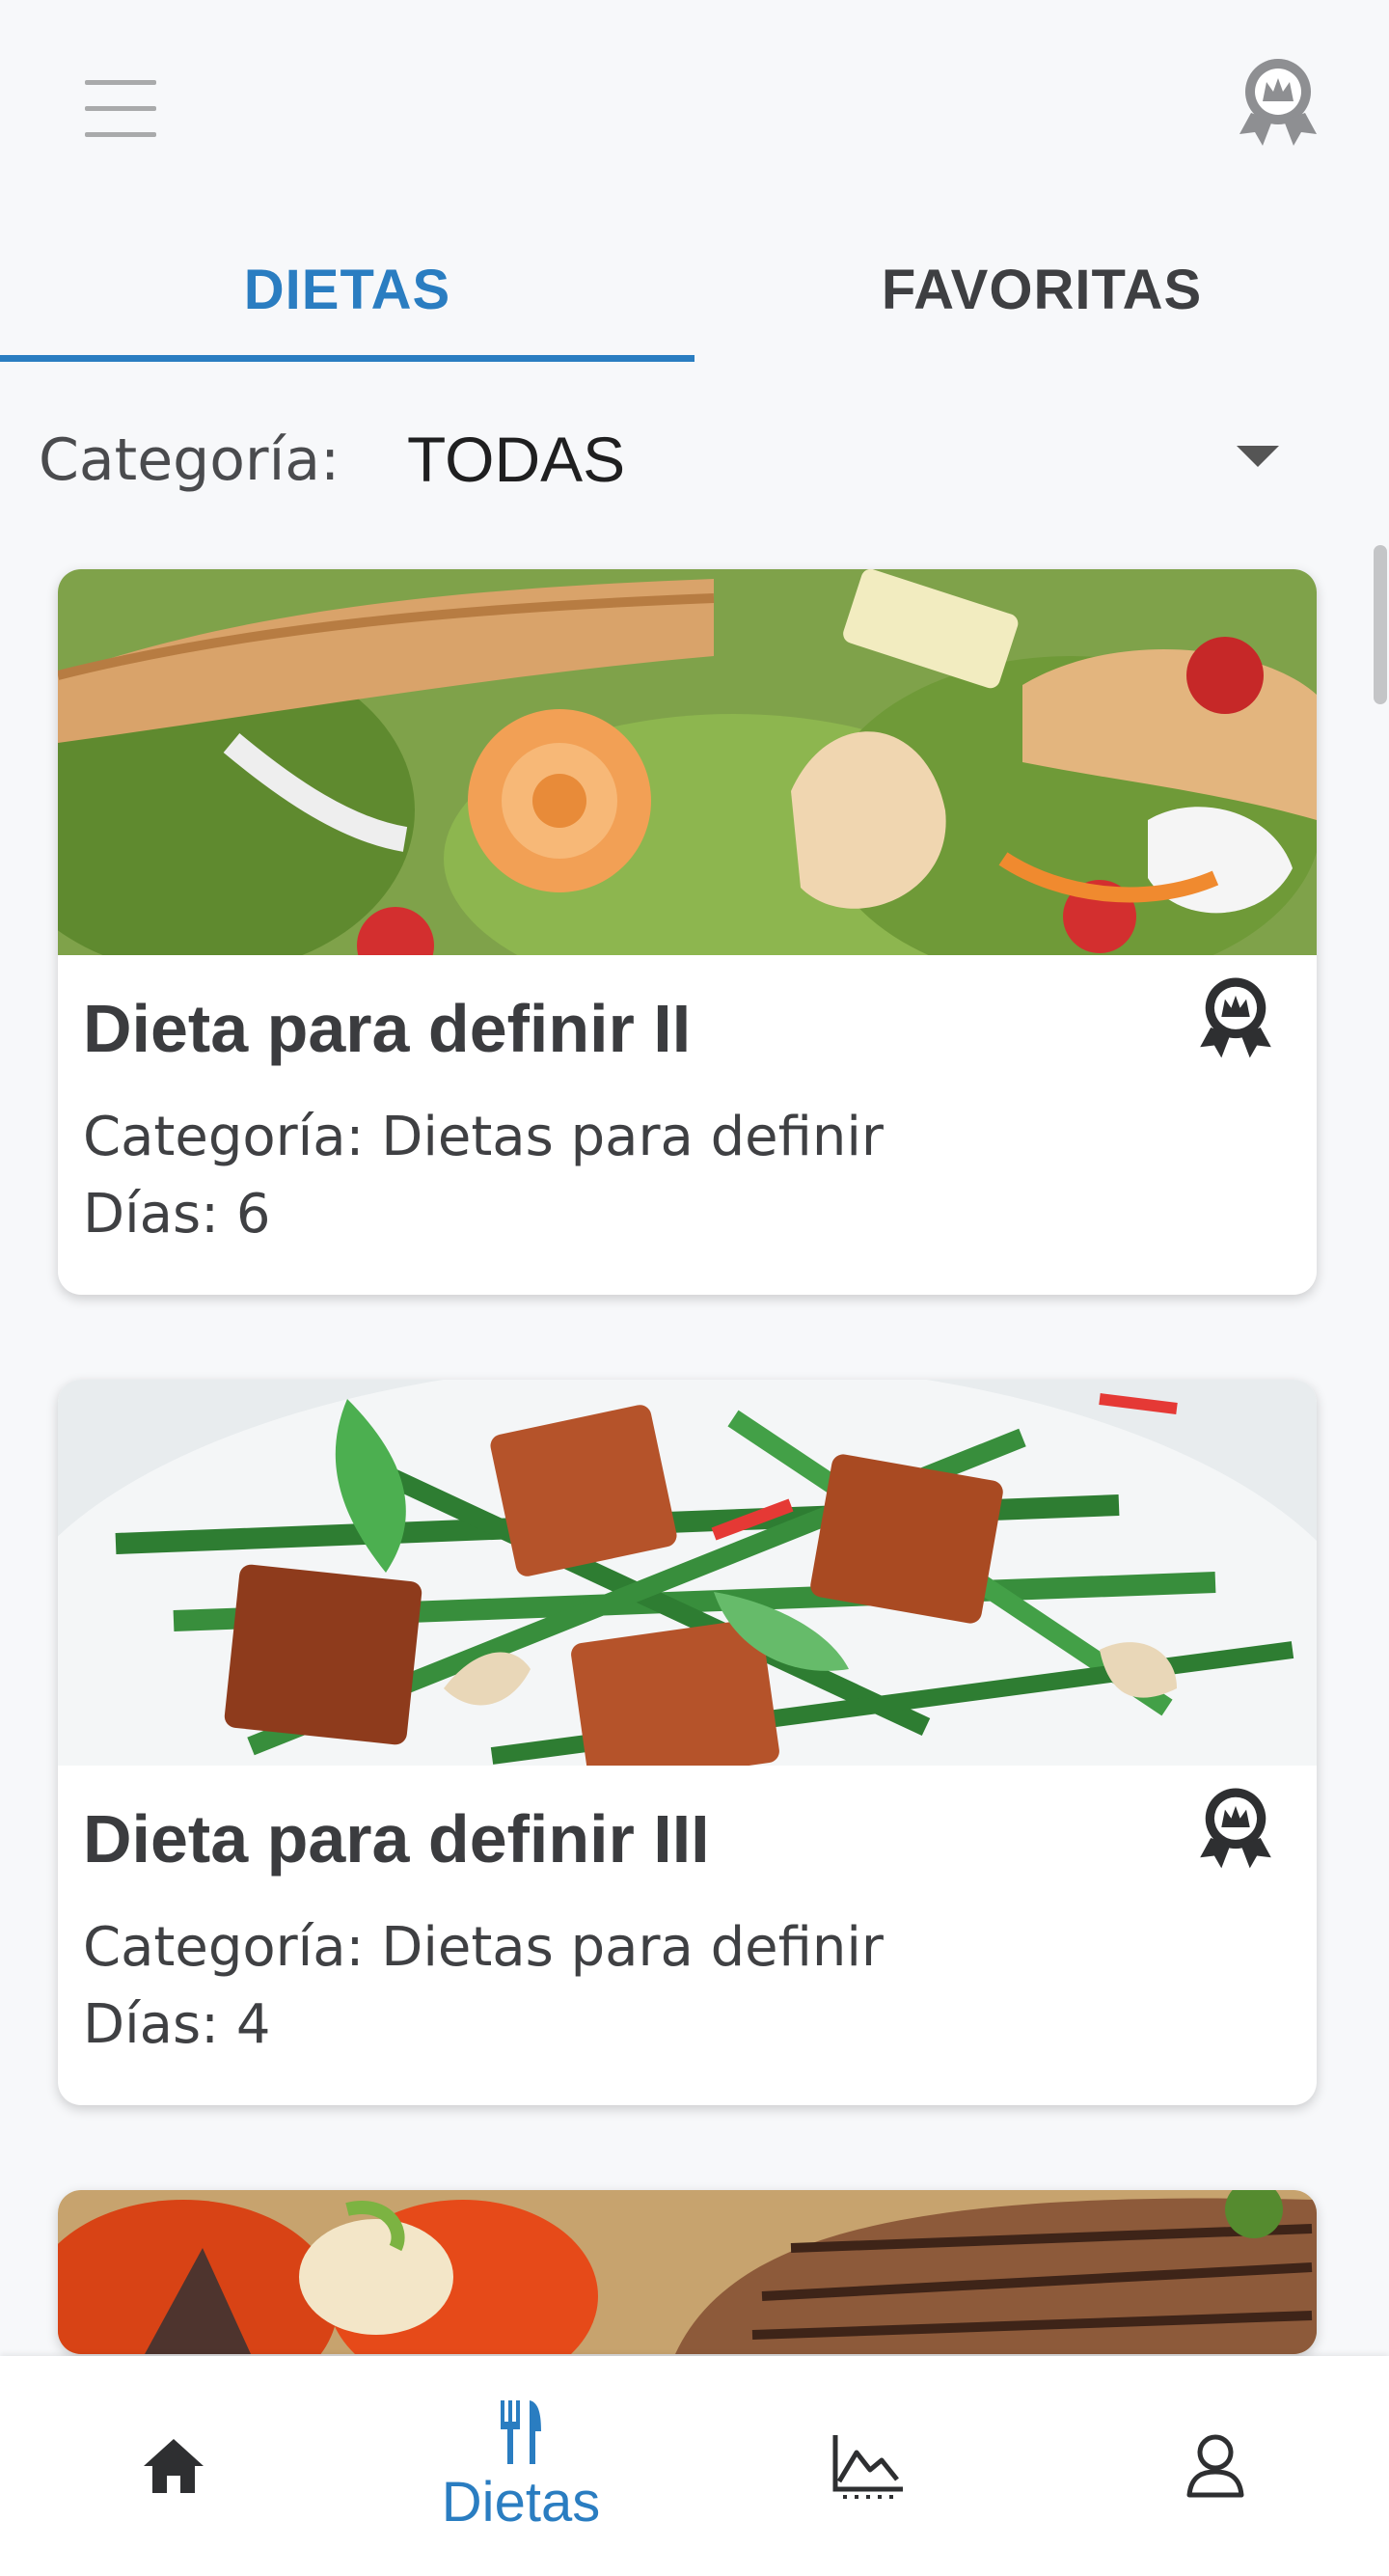 The width and height of the screenshot is (1389, 2576). I want to click on chart-icon, so click(868, 2467).